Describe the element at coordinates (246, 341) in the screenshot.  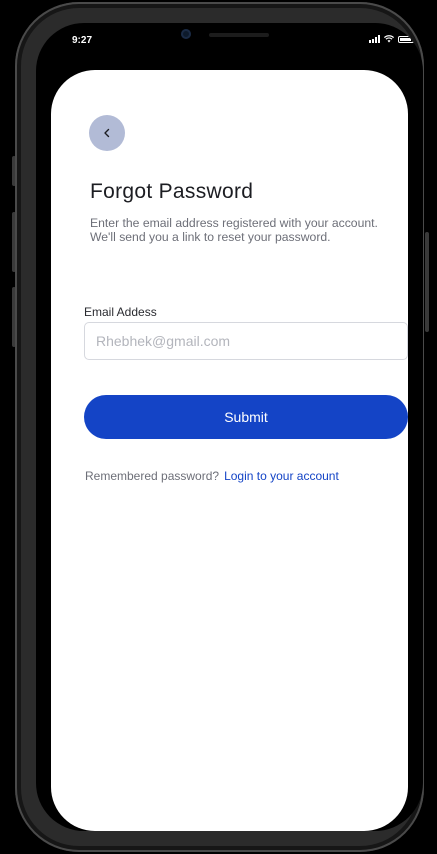
I see `email-field` at that location.